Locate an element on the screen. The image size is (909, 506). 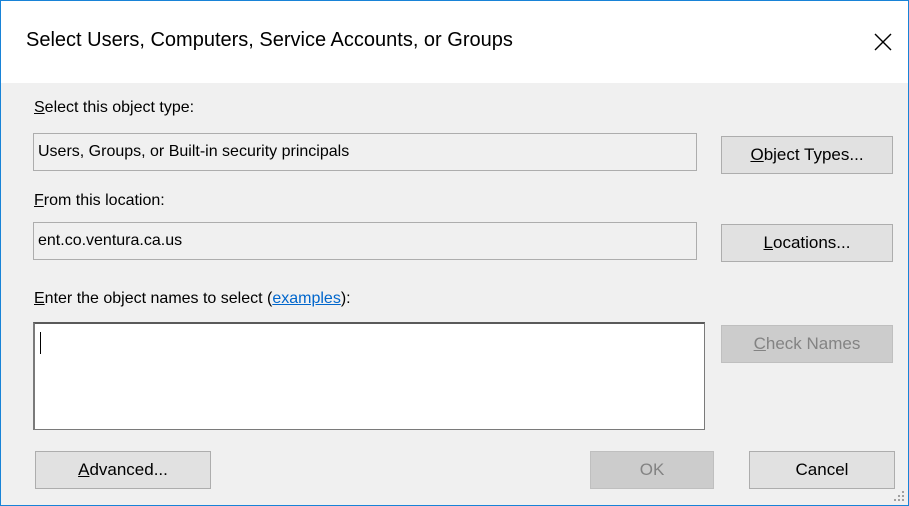
examples-link: examples is located at coordinates (306, 298).